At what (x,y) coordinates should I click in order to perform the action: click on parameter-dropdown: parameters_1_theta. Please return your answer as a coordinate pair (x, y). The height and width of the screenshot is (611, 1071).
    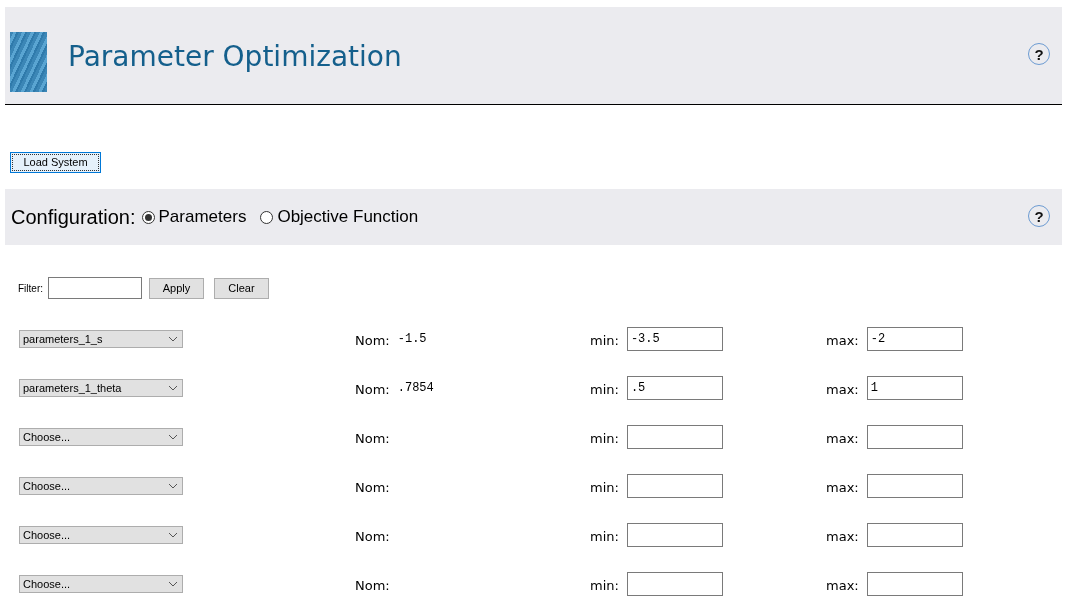
    Looking at the image, I should click on (101, 387).